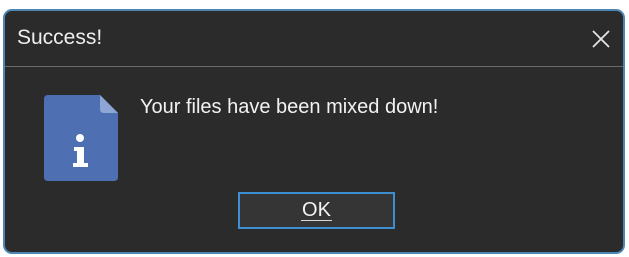 The image size is (629, 257). What do you see at coordinates (81, 138) in the screenshot?
I see `info-document-icon` at bounding box center [81, 138].